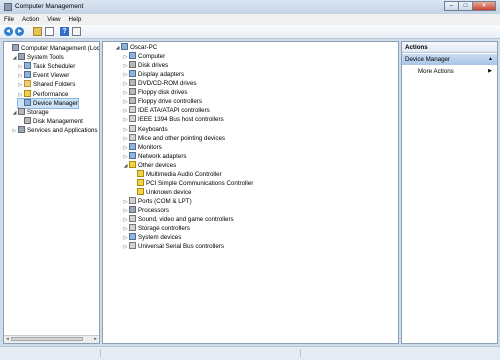 The width and height of the screenshot is (500, 360). I want to click on up-folder-icon, so click(37, 31).